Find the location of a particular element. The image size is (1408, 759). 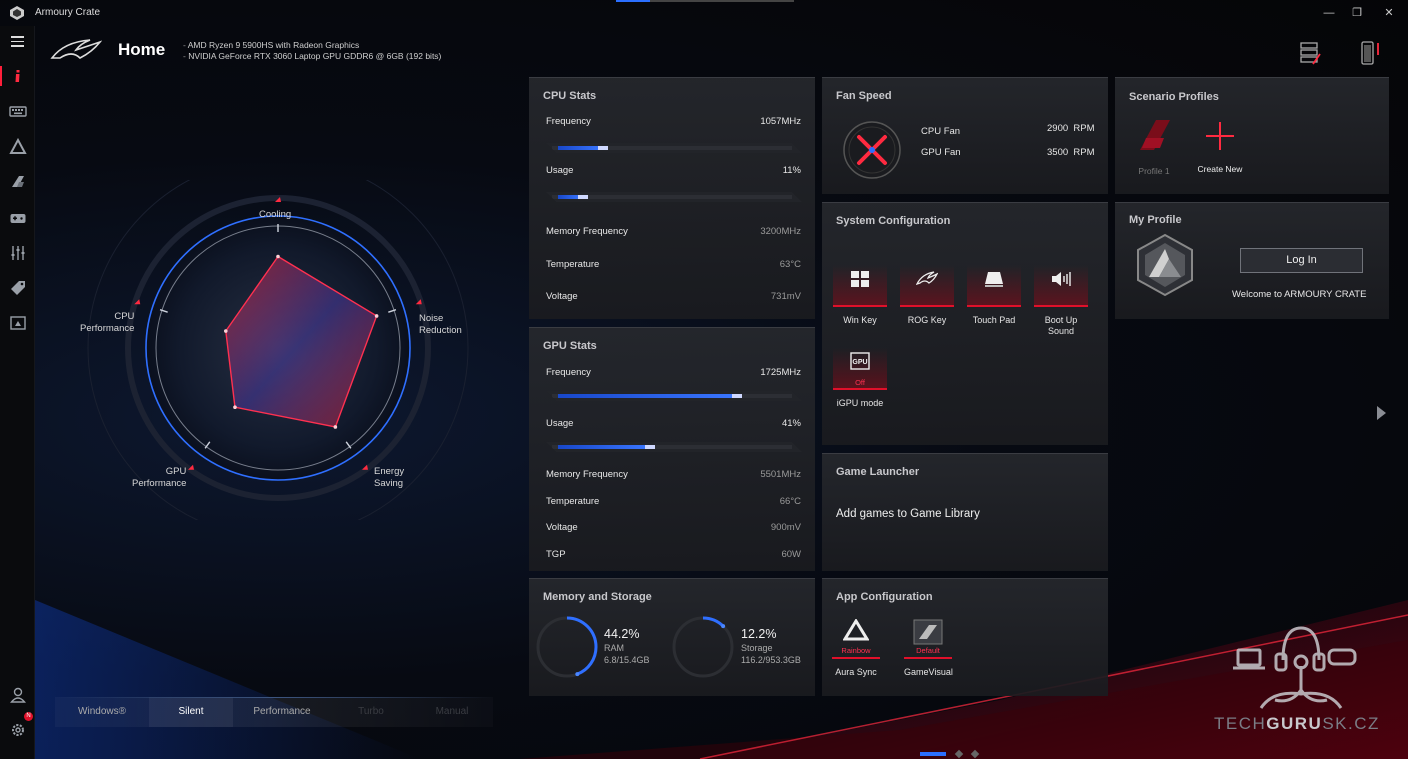

gpu-voltage-label: Voltage is located at coordinates (562, 527).